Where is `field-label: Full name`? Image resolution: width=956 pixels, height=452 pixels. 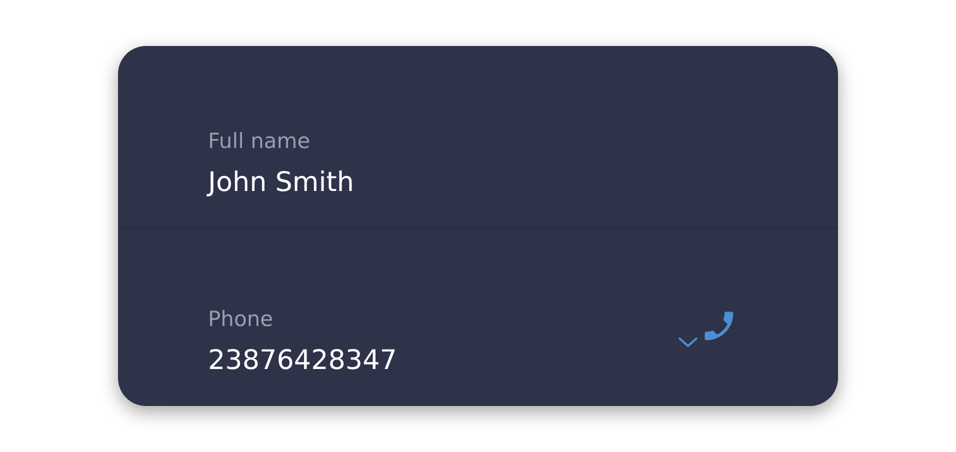 field-label: Full name is located at coordinates (259, 141).